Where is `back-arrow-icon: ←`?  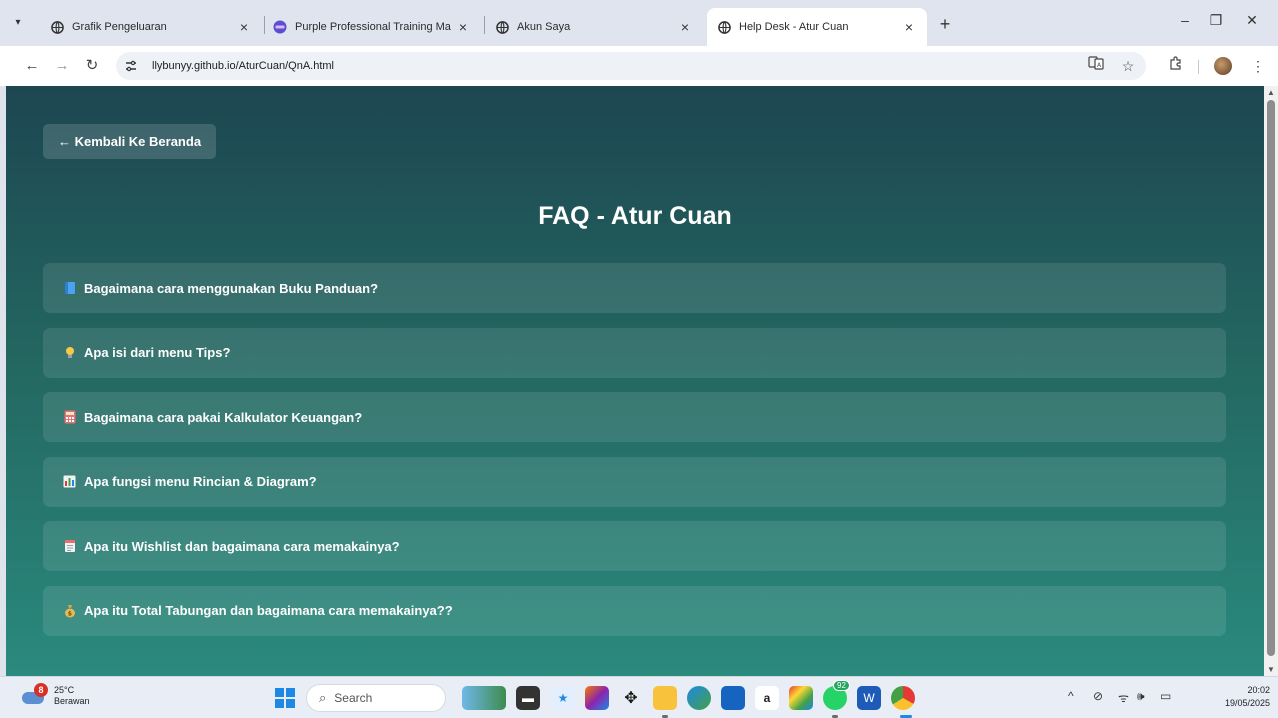
back-arrow-icon: ← is located at coordinates (32, 66).